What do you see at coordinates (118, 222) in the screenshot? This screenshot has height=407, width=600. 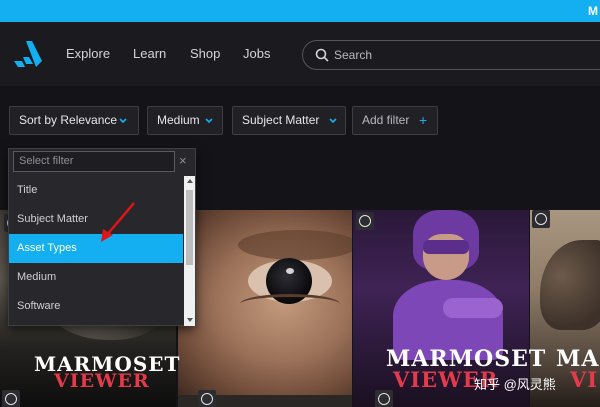 I see `annotation-arrow-icon` at bounding box center [118, 222].